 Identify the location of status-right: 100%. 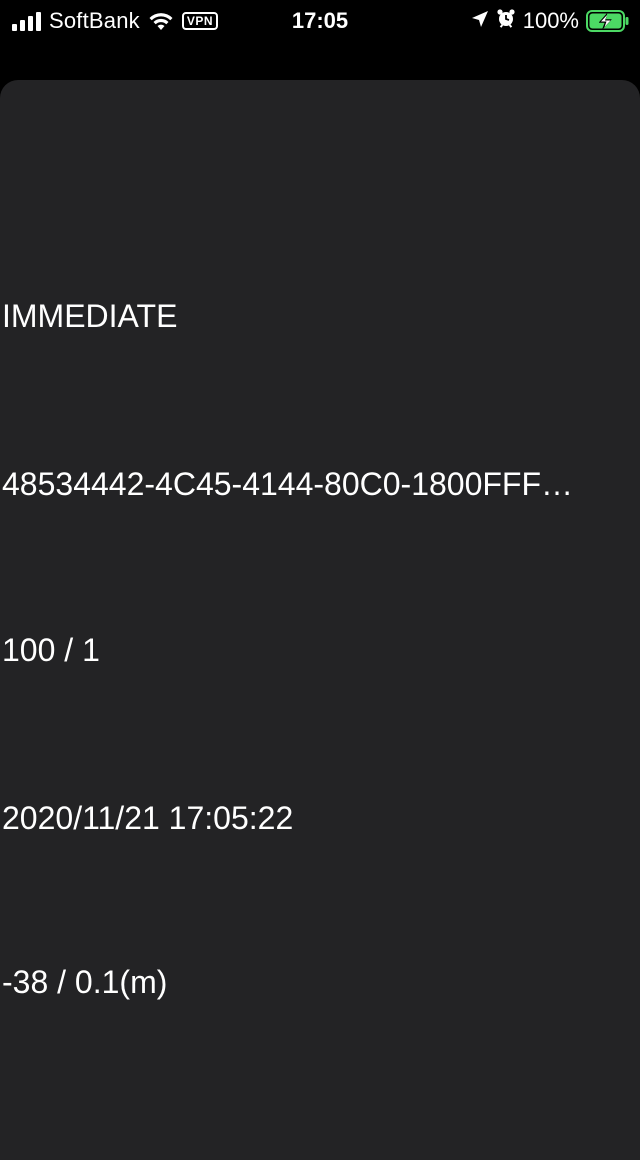
(550, 21).